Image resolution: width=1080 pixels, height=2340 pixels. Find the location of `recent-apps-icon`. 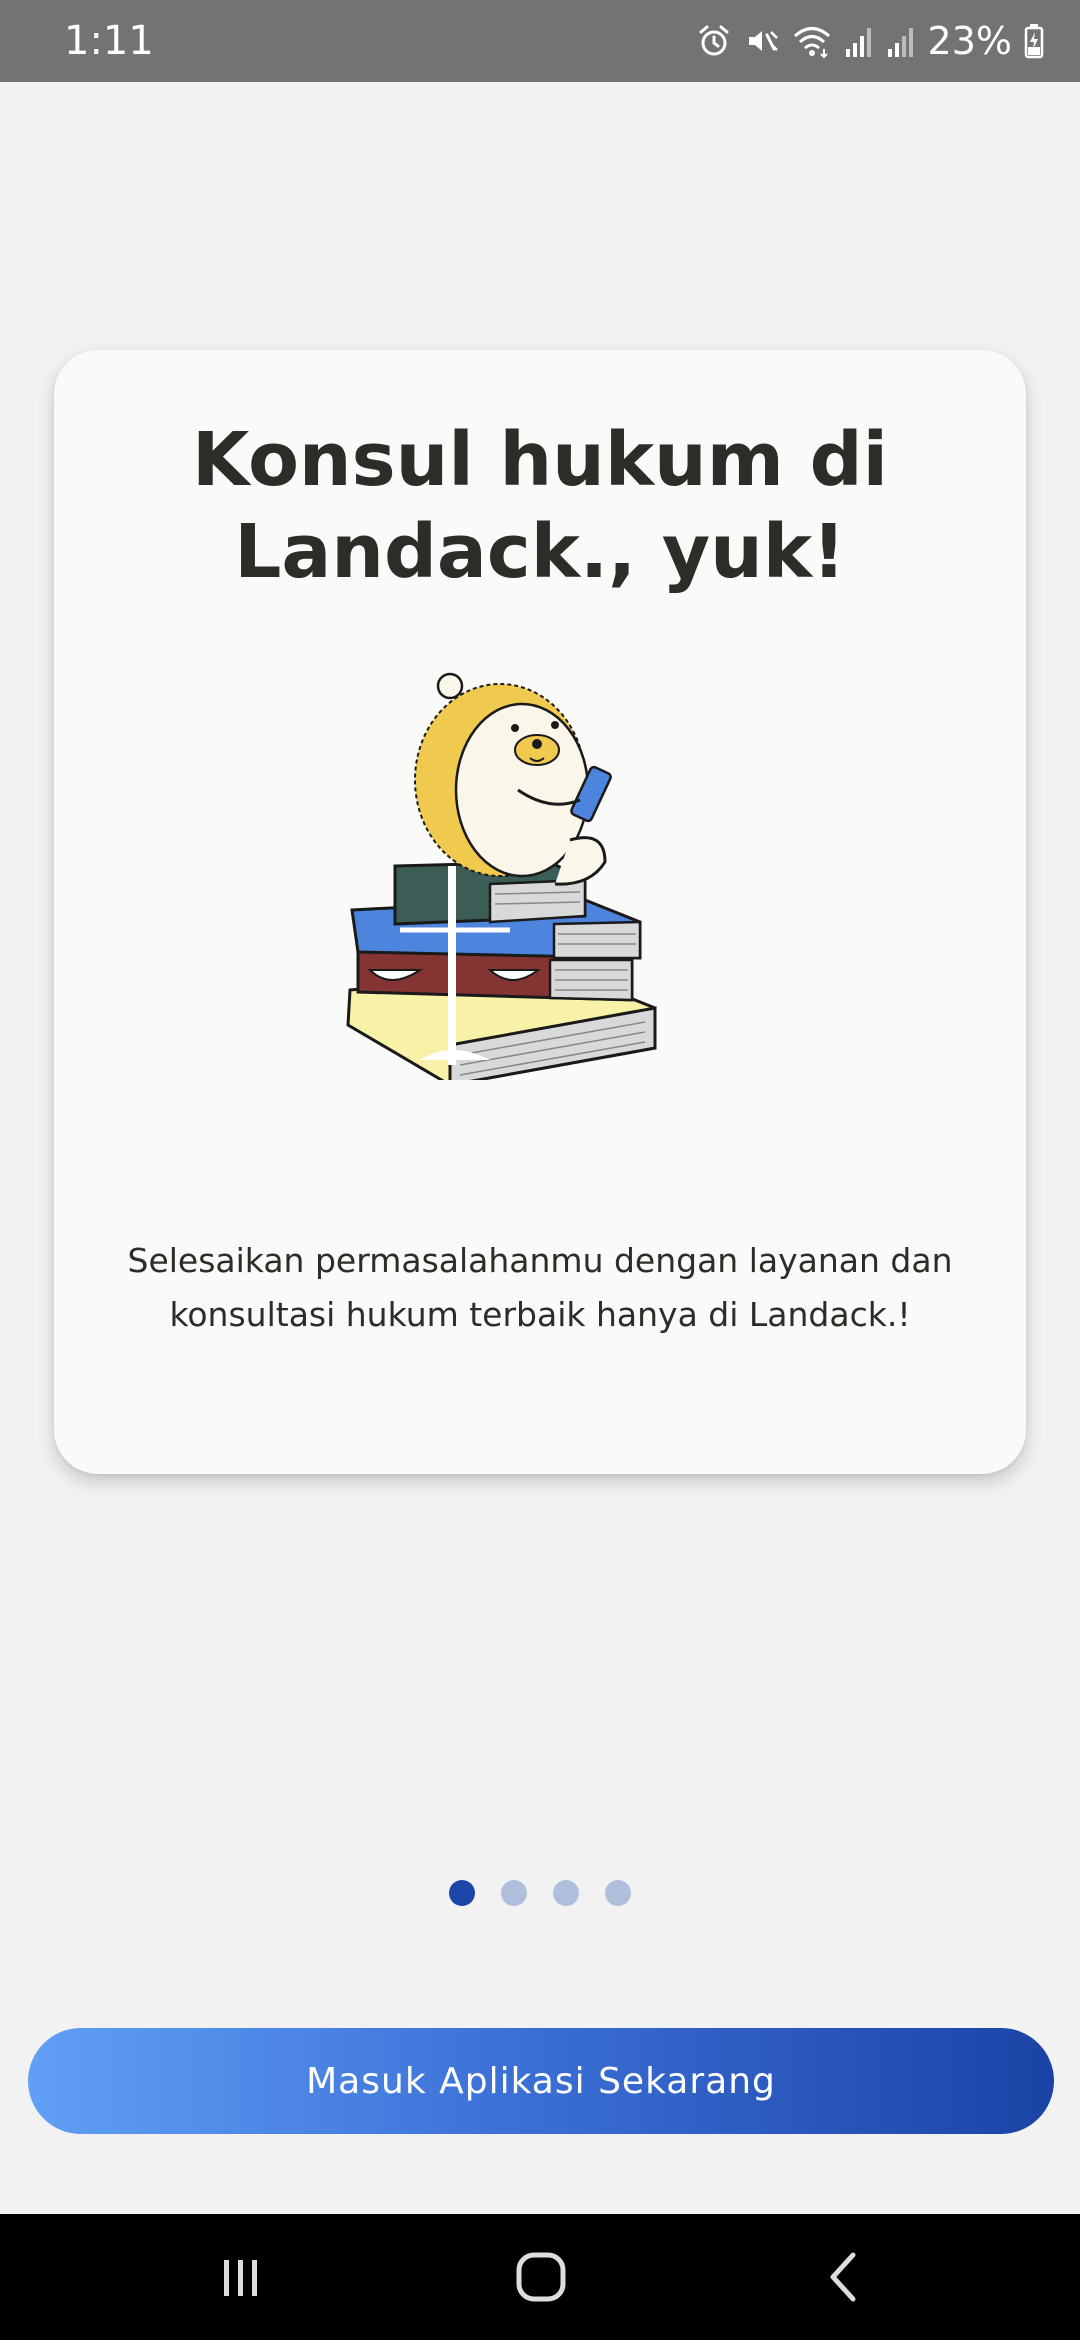

recent-apps-icon is located at coordinates (241, 2277).